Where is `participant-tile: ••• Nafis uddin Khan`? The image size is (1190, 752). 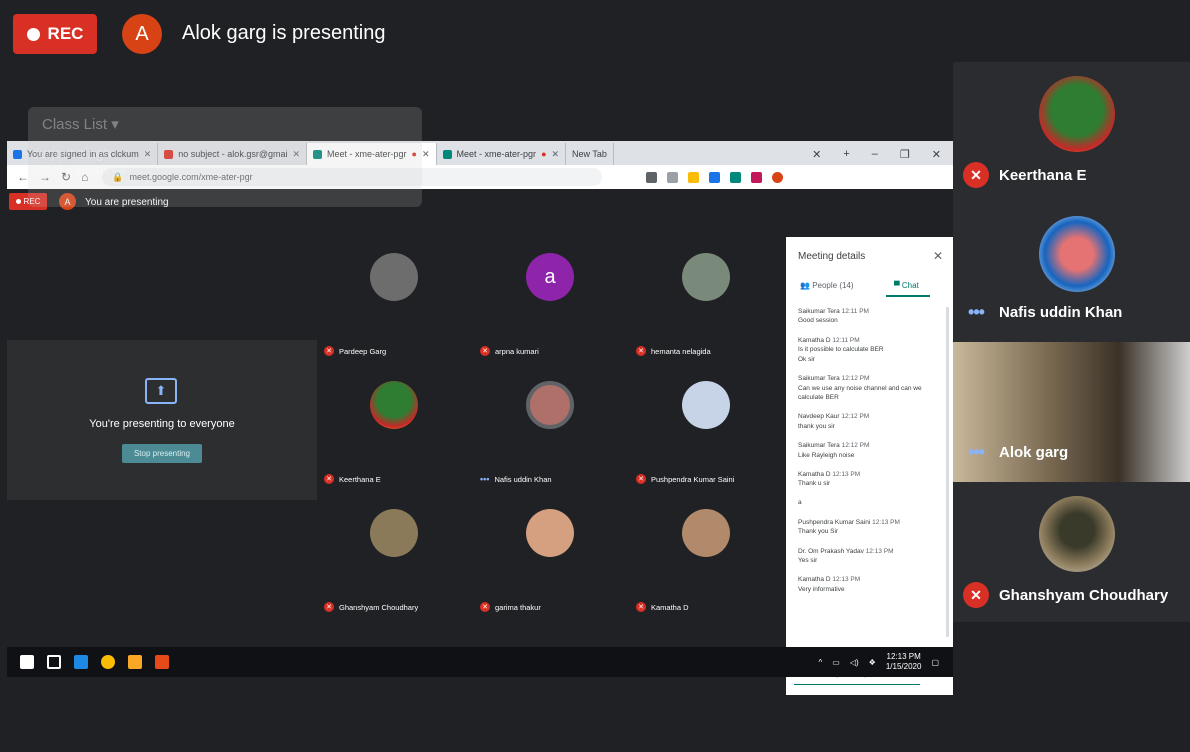 participant-tile: ••• Nafis uddin Khan is located at coordinates (1071, 272).